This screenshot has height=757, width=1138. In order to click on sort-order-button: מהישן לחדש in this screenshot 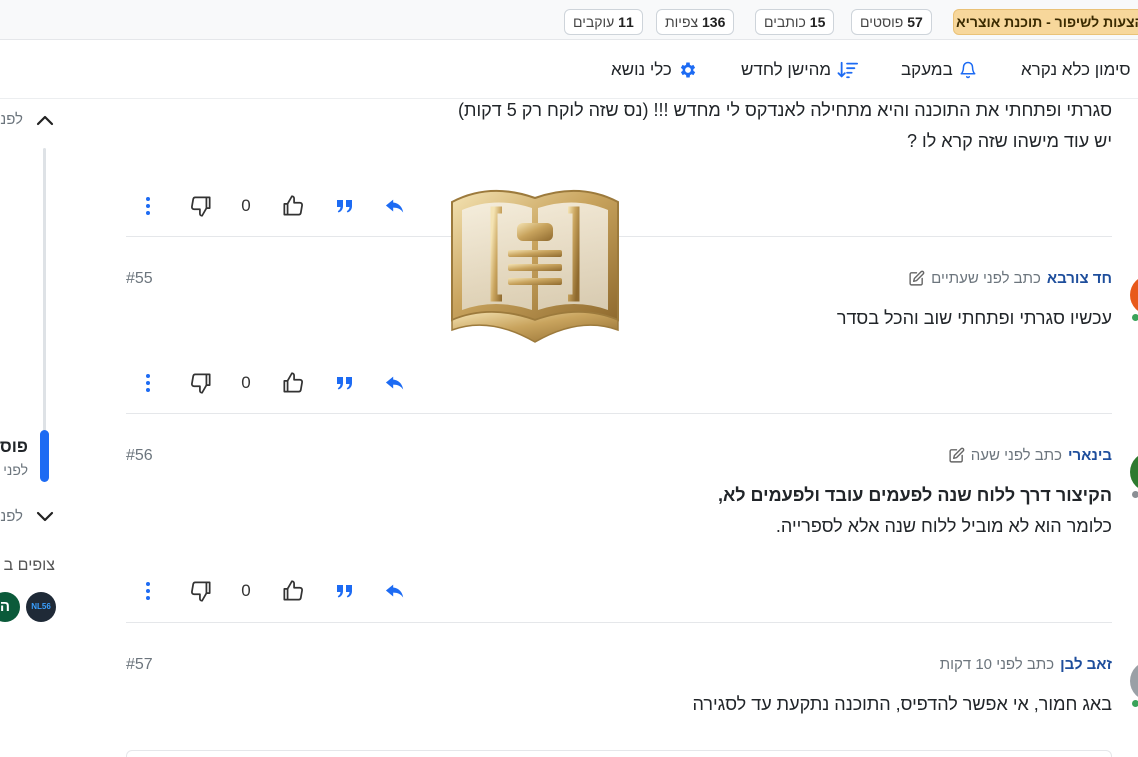, I will do `click(800, 70)`.